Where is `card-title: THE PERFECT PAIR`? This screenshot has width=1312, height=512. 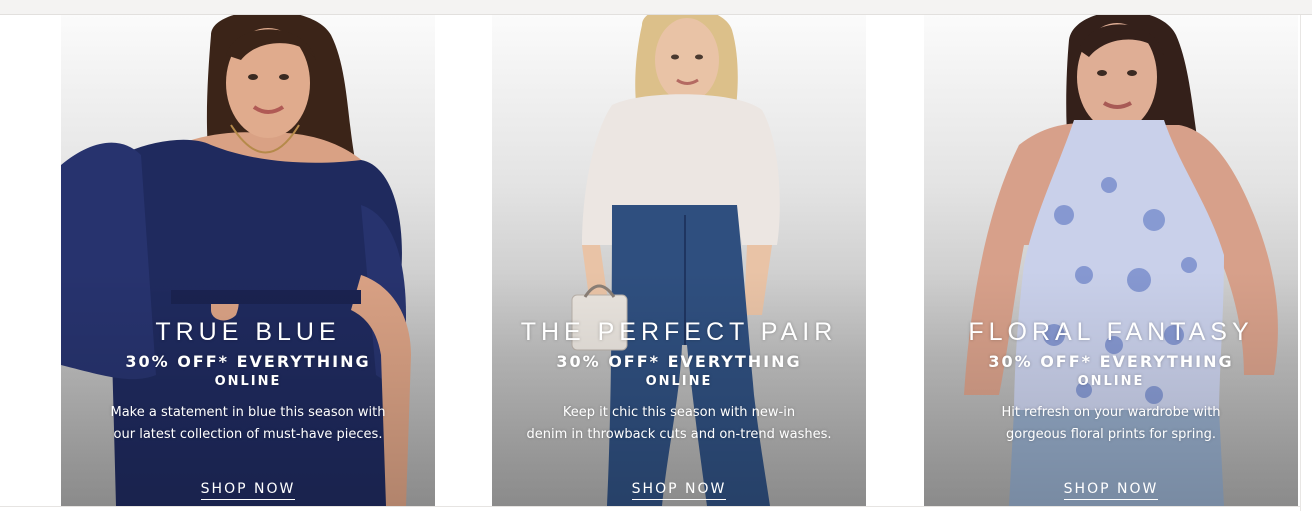
card-title: THE PERFECT PAIR is located at coordinates (679, 332).